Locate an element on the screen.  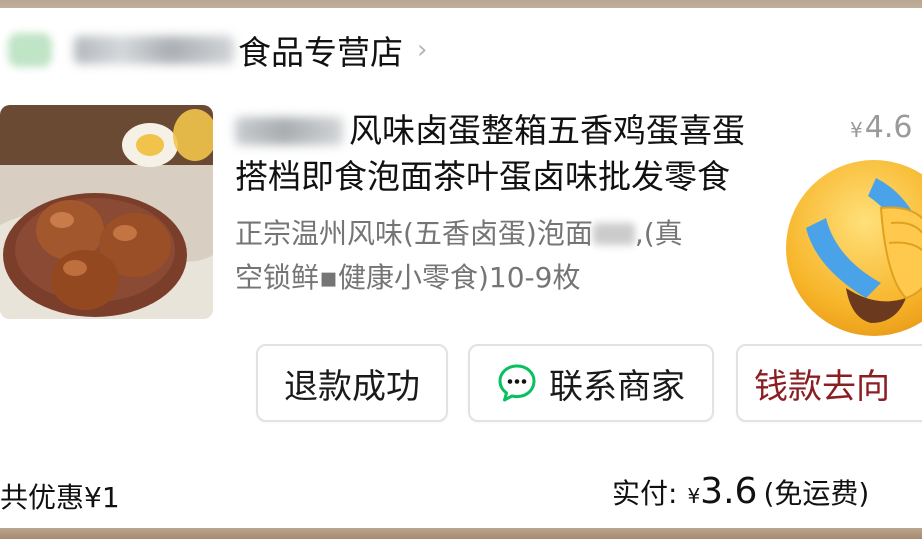
price-currency: ¥ is located at coordinates (856, 130).